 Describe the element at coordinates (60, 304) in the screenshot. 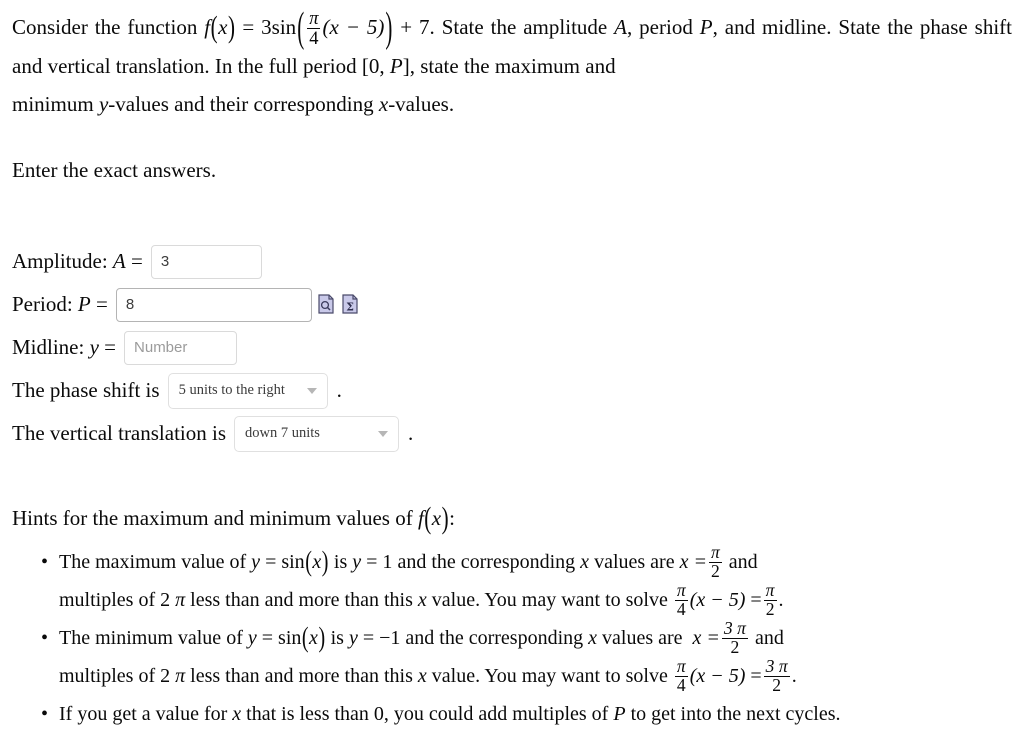

I see `period-label: Period: P =` at that location.